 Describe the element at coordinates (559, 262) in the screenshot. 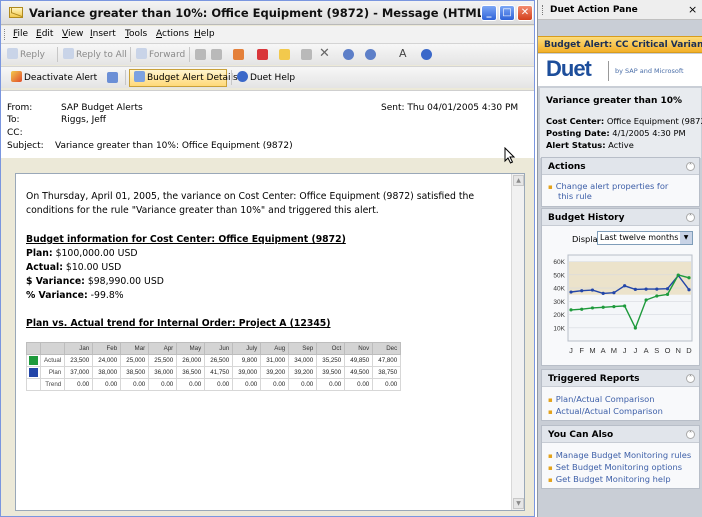

I see `y-tick-label: 60K` at that location.